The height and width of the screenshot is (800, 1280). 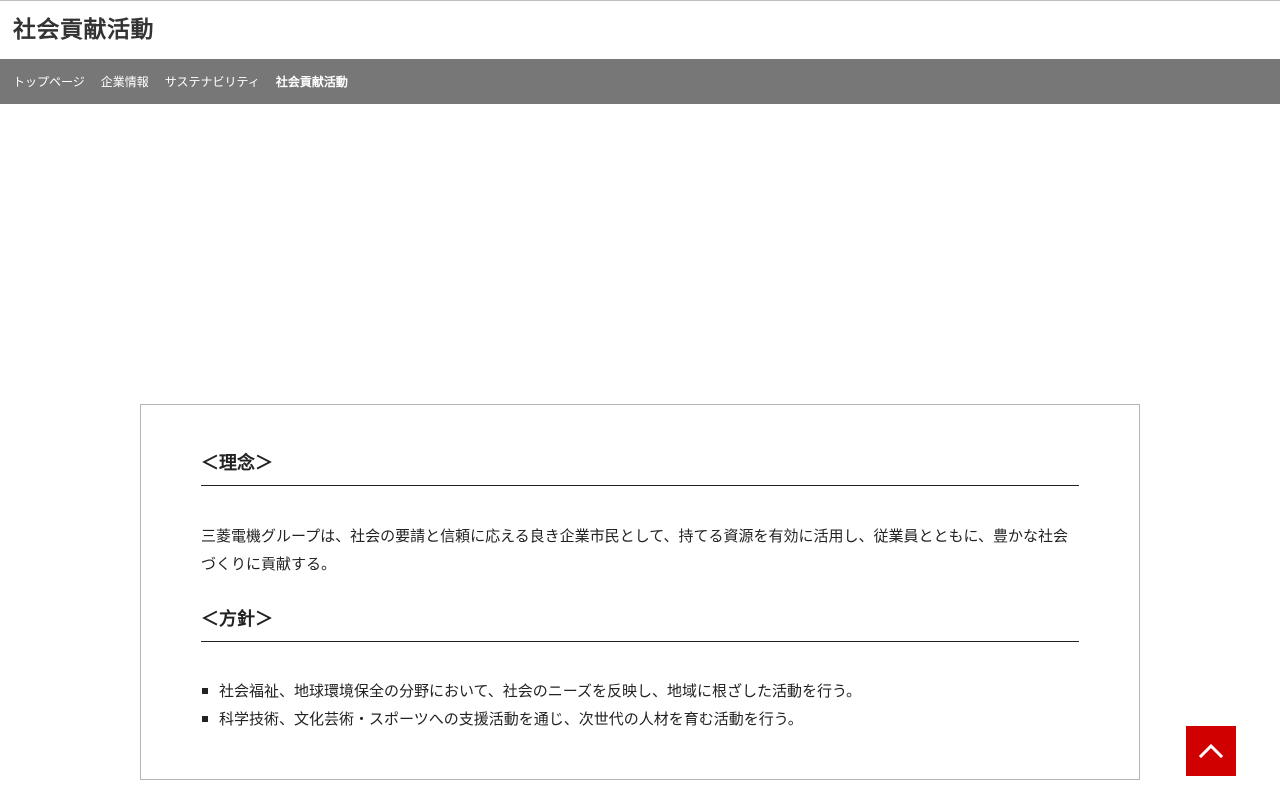 What do you see at coordinates (640, 626) in the screenshot?
I see `policy-heading: ＜方針＞` at bounding box center [640, 626].